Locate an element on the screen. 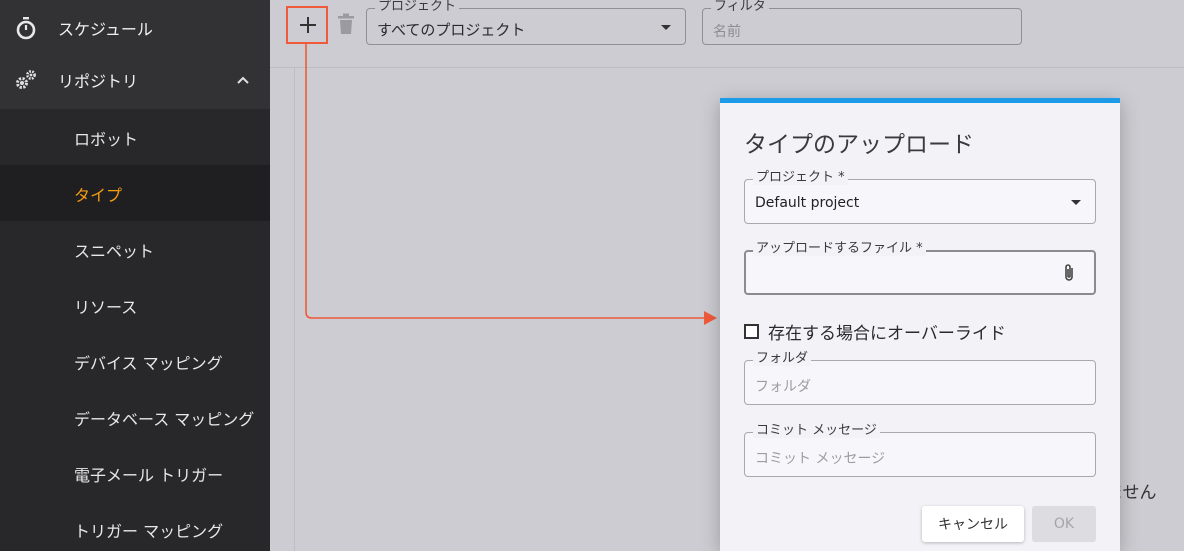  override-label: 存在する場合にオーバーライド is located at coordinates (887, 334).